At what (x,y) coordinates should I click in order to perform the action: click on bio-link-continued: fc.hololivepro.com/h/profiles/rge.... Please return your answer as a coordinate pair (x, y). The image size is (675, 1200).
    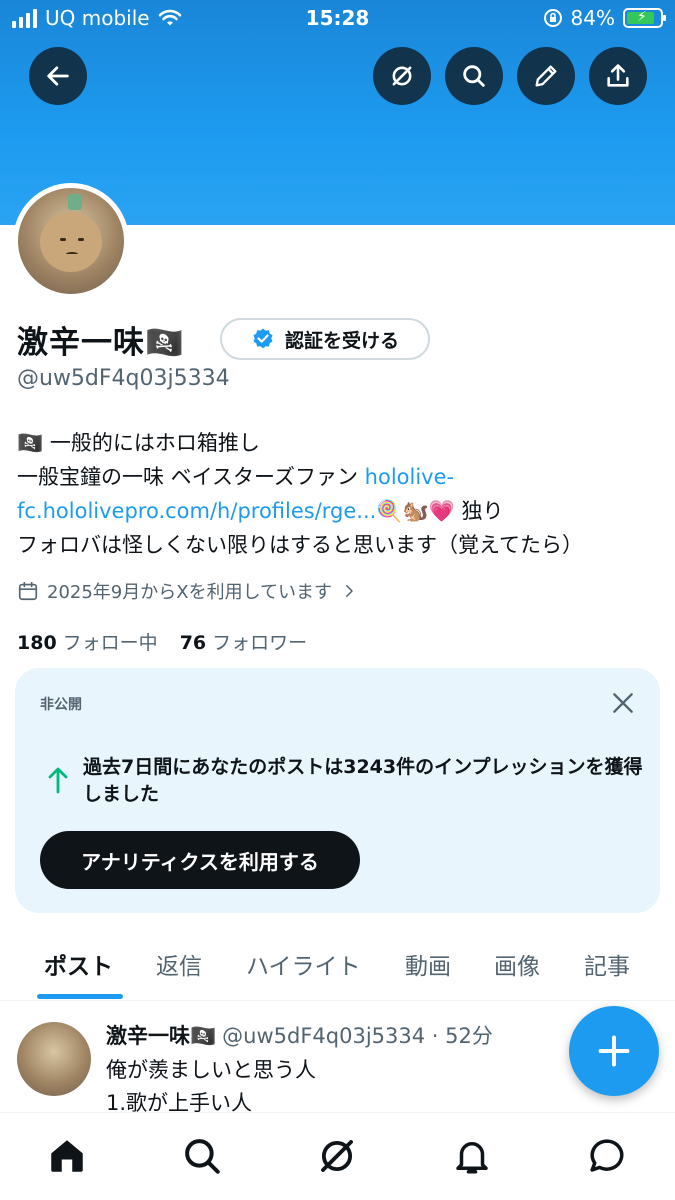
    Looking at the image, I should click on (196, 511).